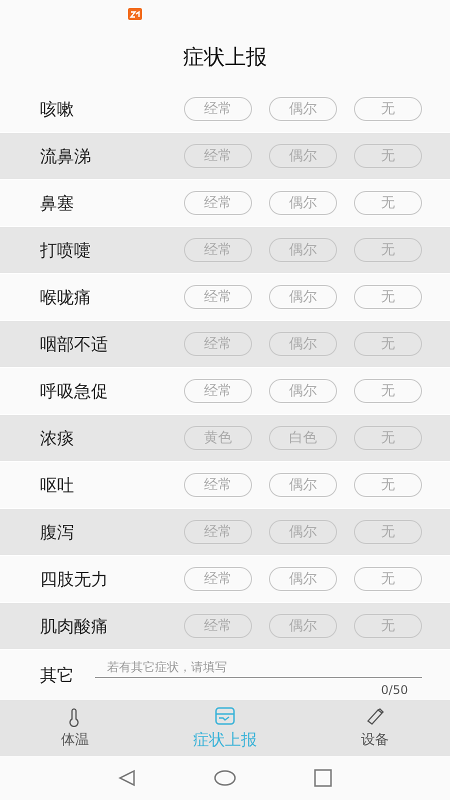  What do you see at coordinates (135, 14) in the screenshot?
I see `app-notification-icon` at bounding box center [135, 14].